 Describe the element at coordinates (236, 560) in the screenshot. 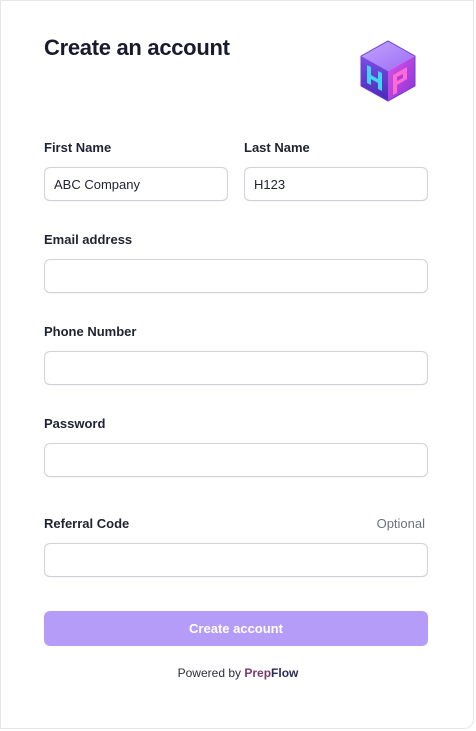

I see `referral-code-input` at that location.